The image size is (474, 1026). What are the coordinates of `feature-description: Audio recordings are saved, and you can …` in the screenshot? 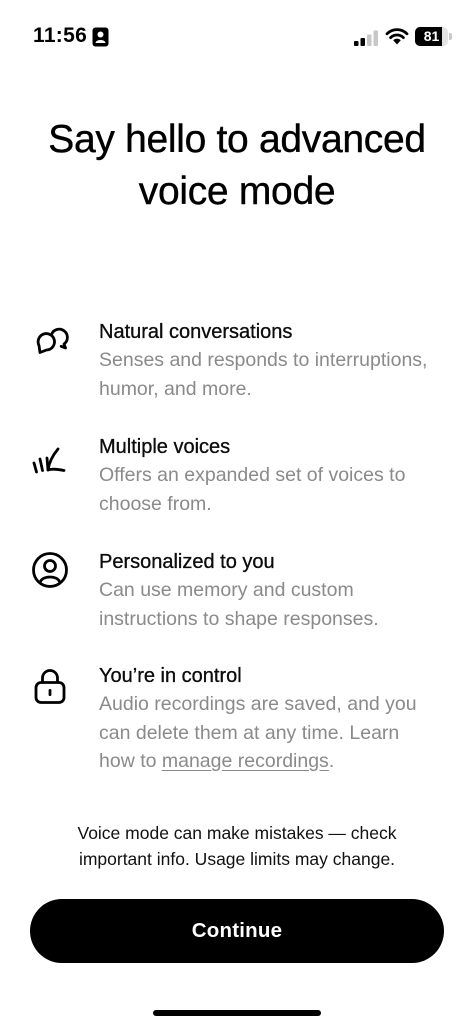 It's located at (269, 733).